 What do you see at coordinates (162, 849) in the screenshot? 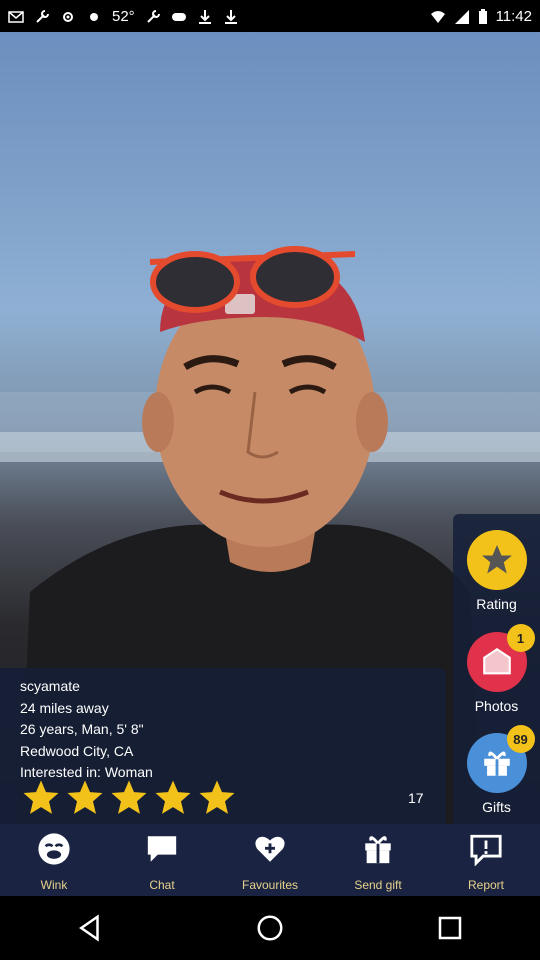
I see `chat-bubble-icon` at bounding box center [162, 849].